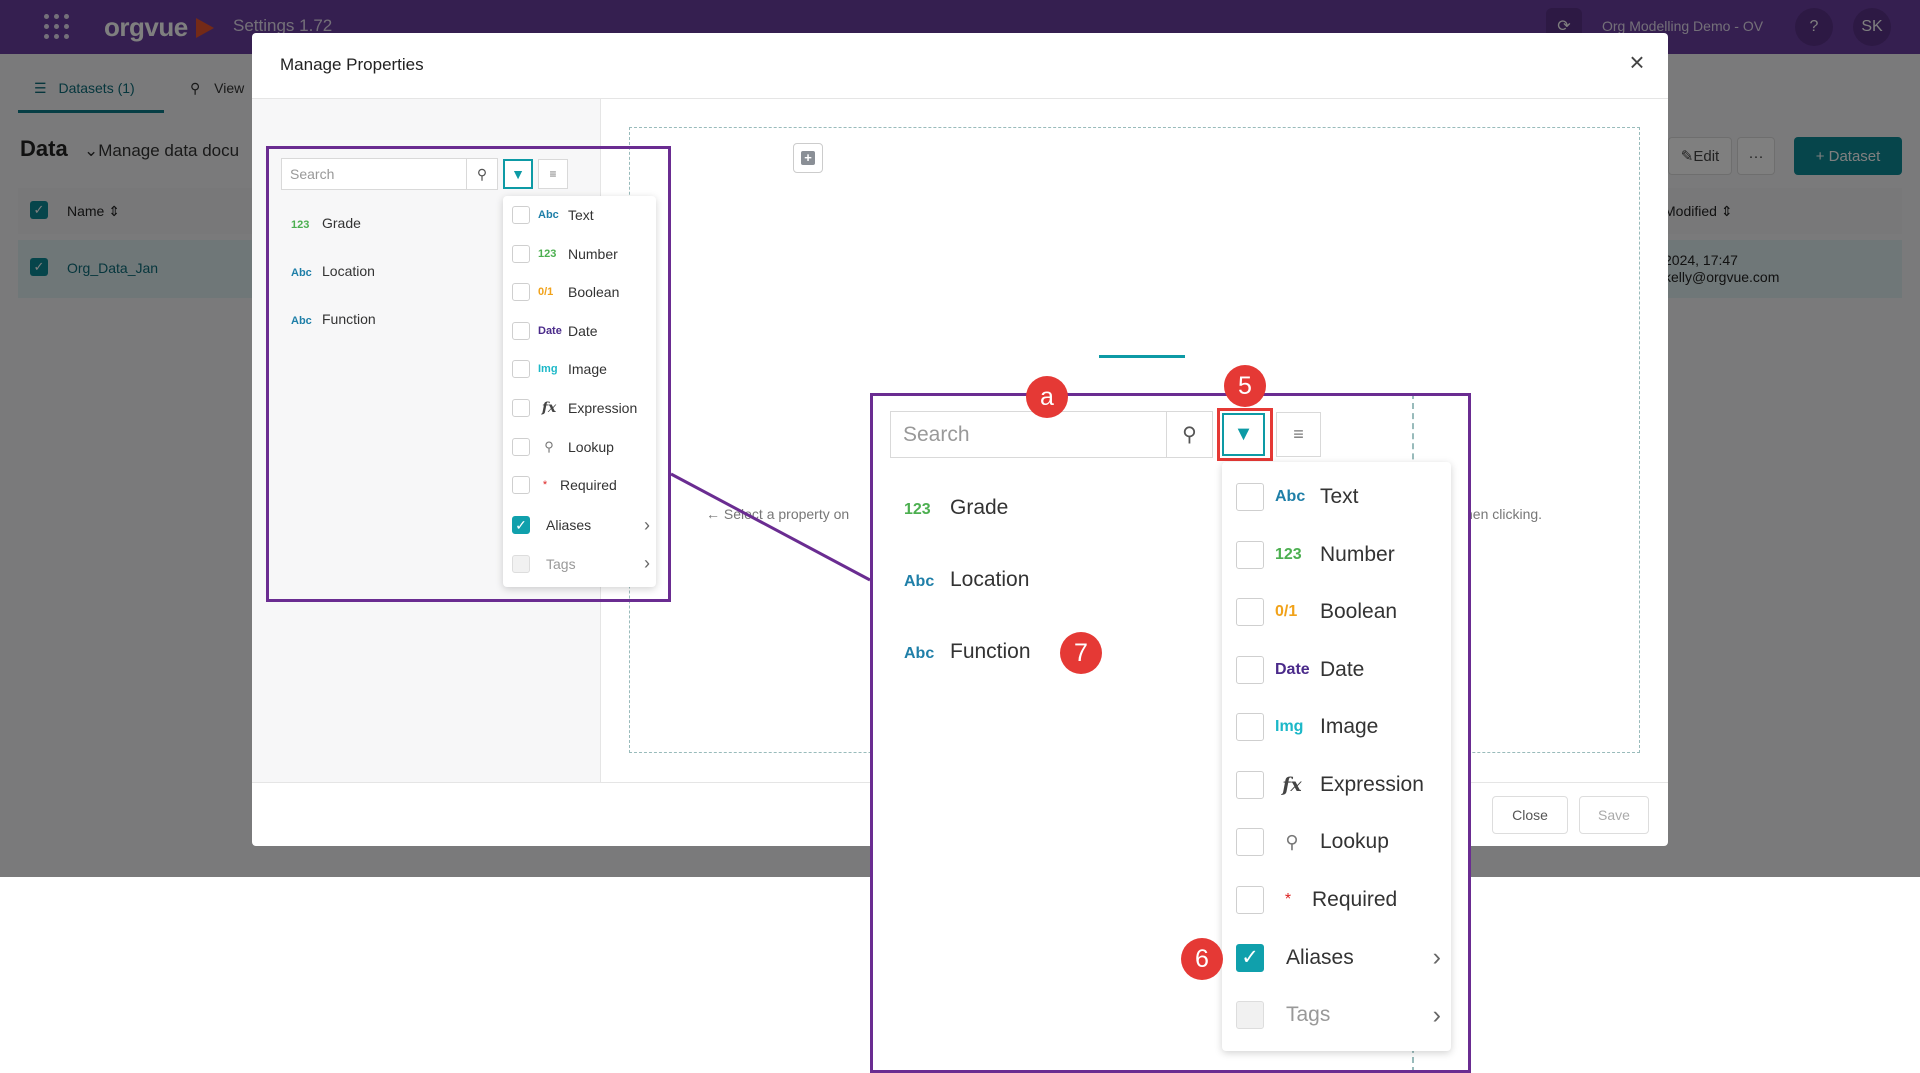  I want to click on step-badge: a, so click(1047, 397).